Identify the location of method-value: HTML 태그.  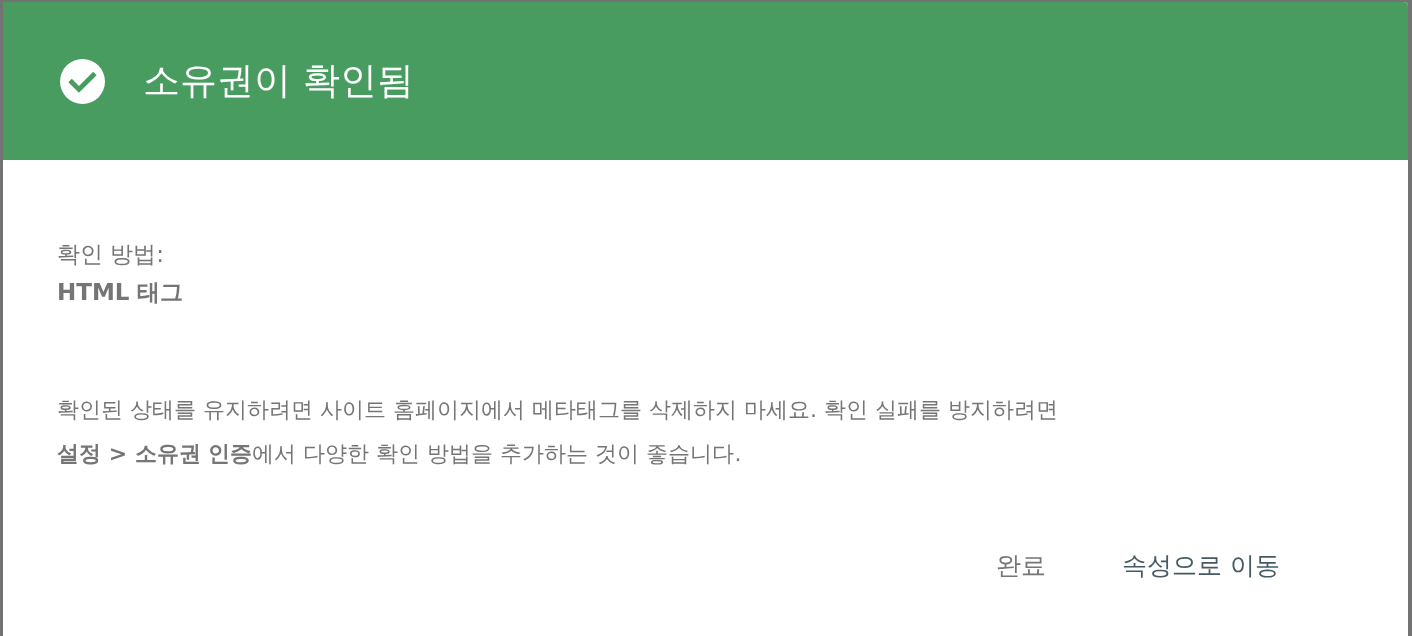
(121, 292).